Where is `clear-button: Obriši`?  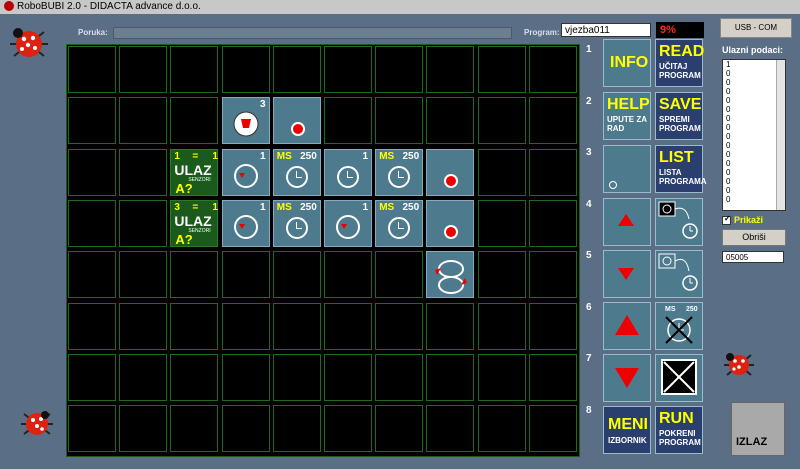 clear-button: Obriši is located at coordinates (754, 237).